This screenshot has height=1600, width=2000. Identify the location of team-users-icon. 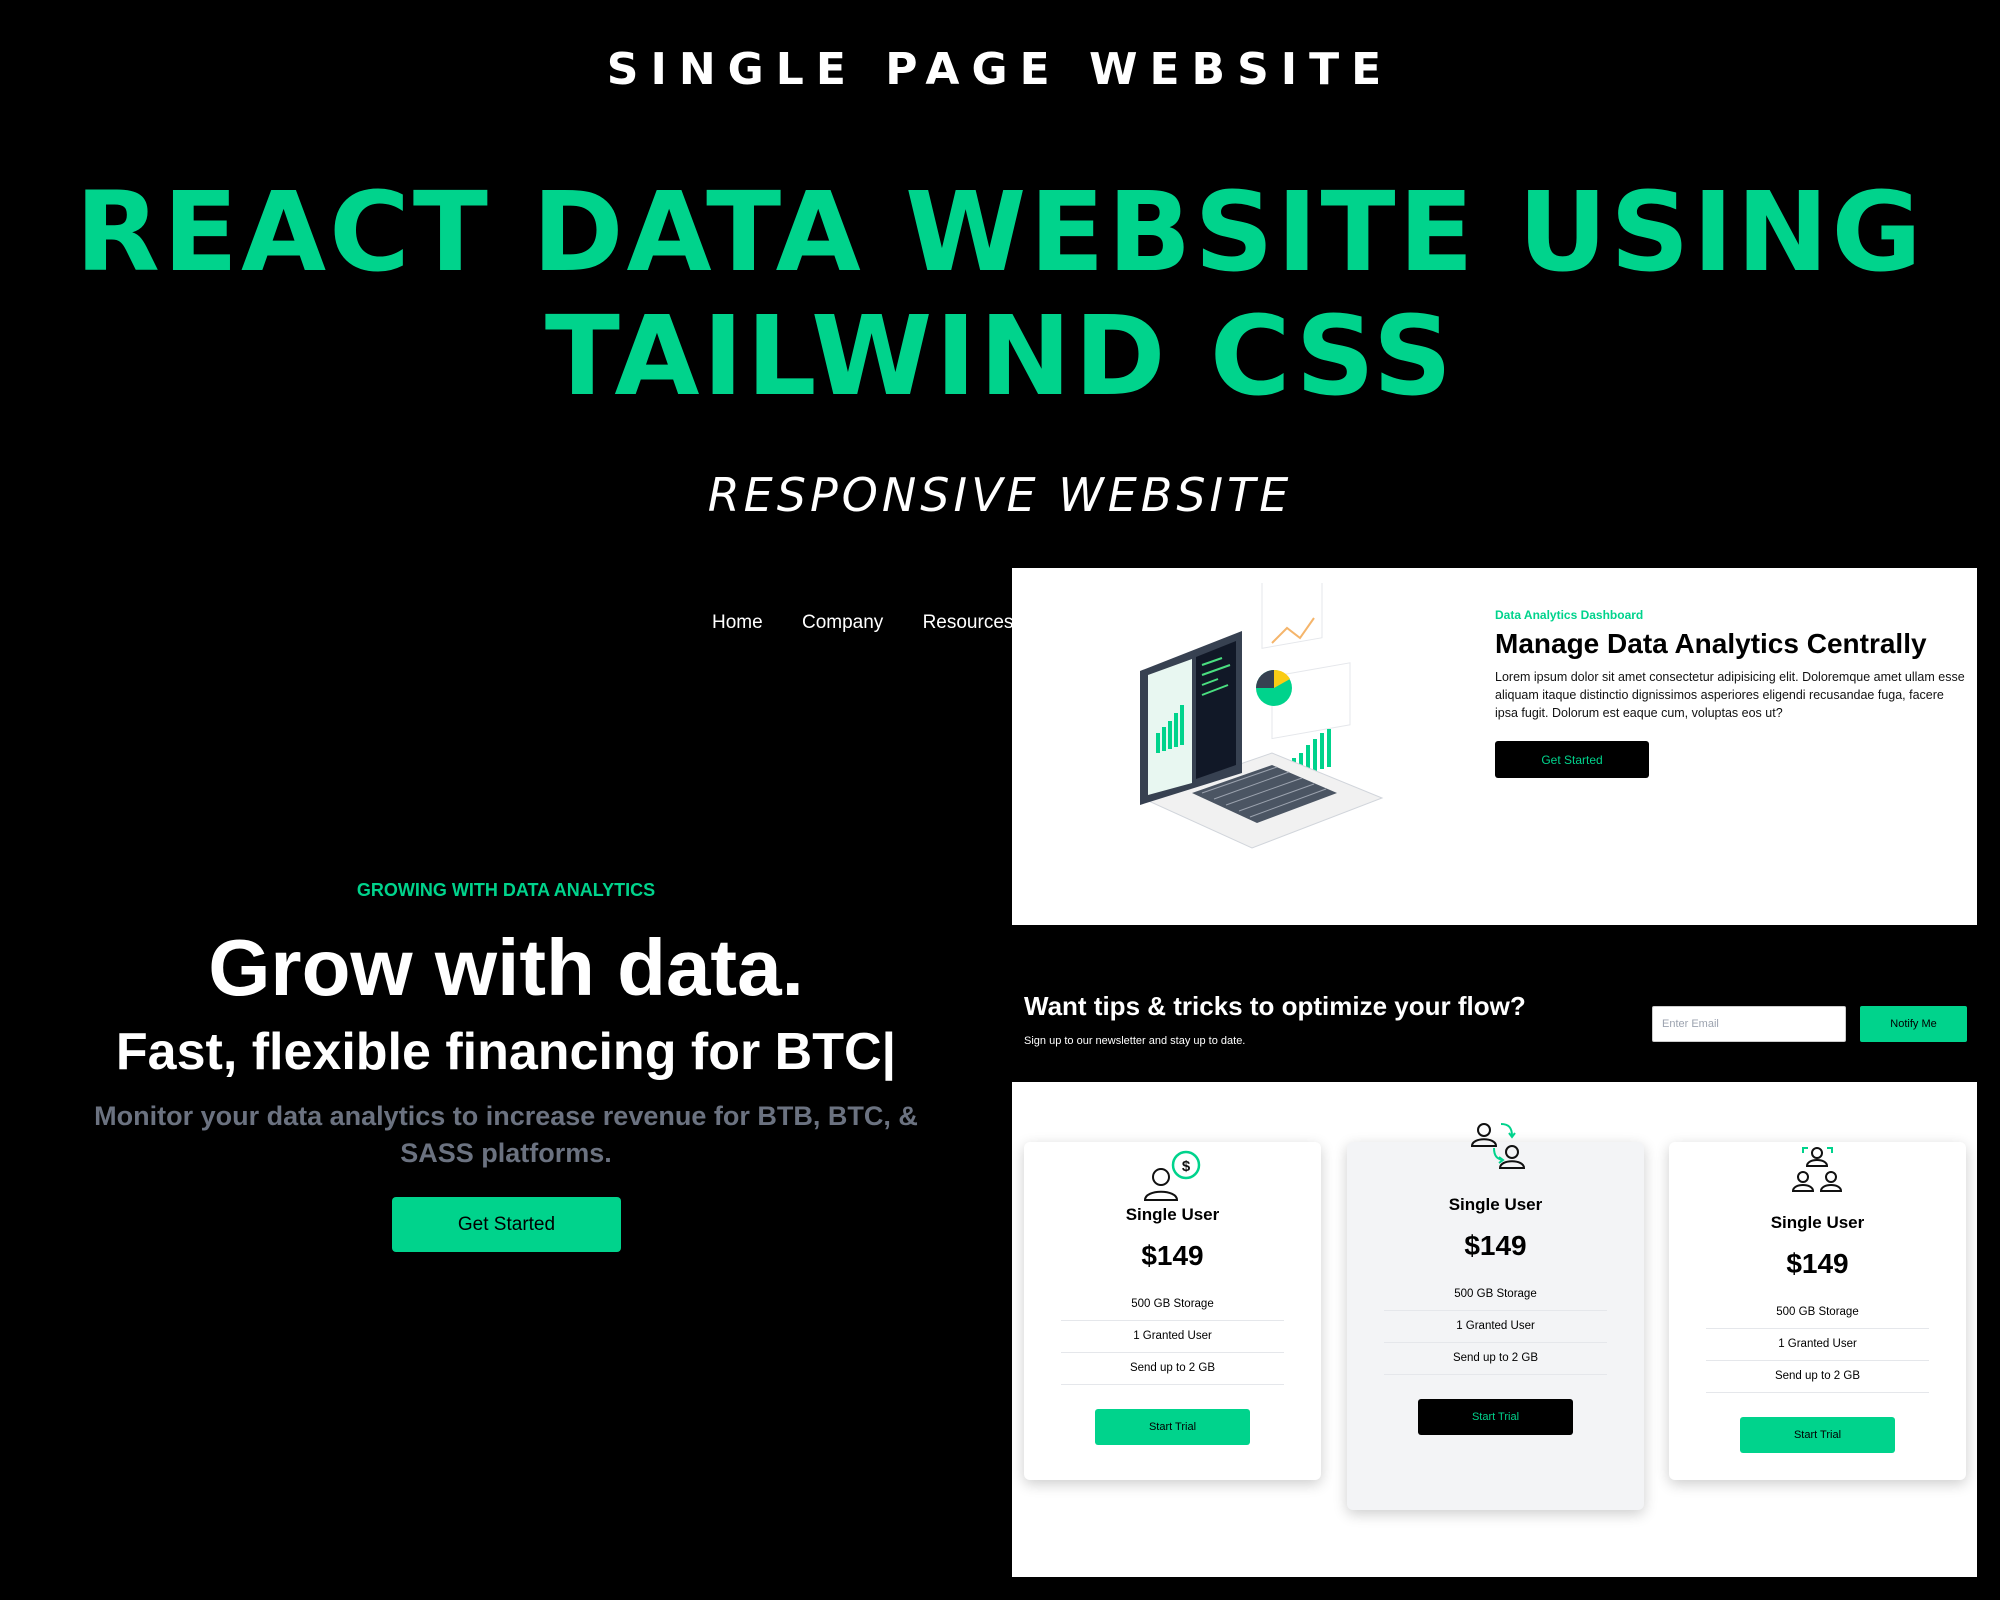
(1817, 1169).